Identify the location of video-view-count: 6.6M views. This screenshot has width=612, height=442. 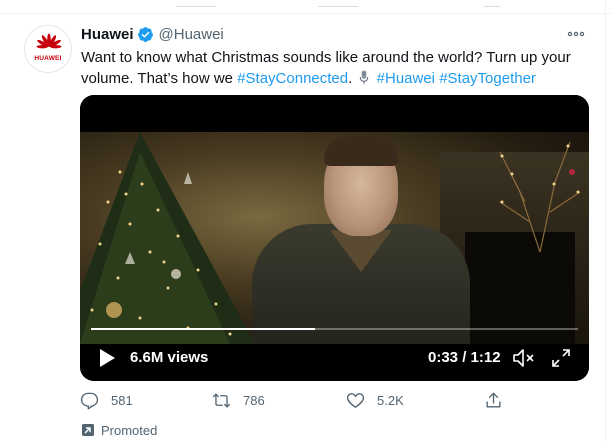
(169, 357).